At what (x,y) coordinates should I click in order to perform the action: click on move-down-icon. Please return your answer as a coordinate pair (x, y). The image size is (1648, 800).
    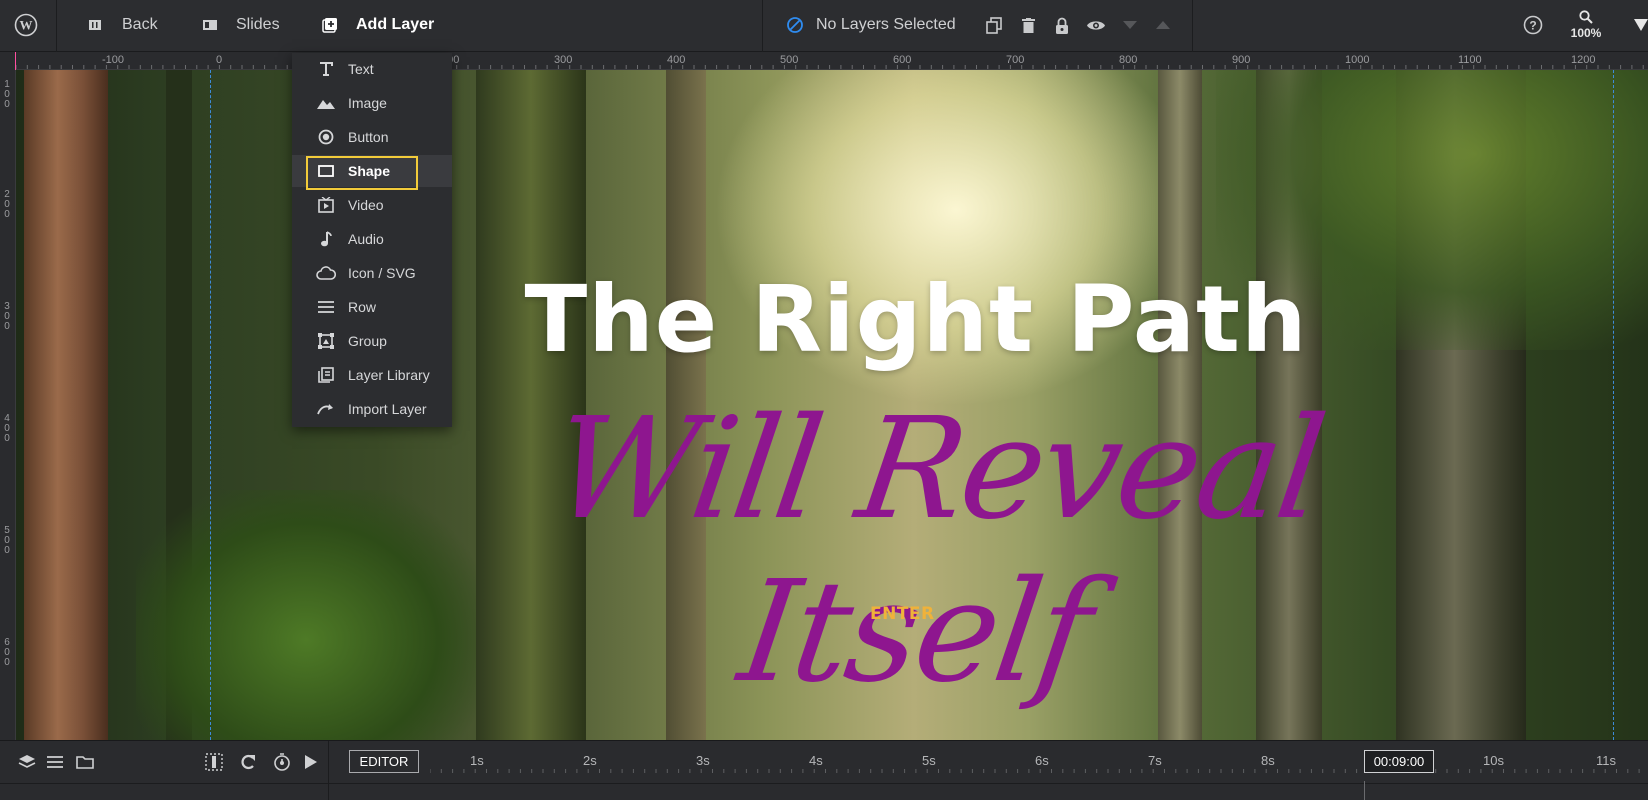
    Looking at the image, I should click on (1130, 25).